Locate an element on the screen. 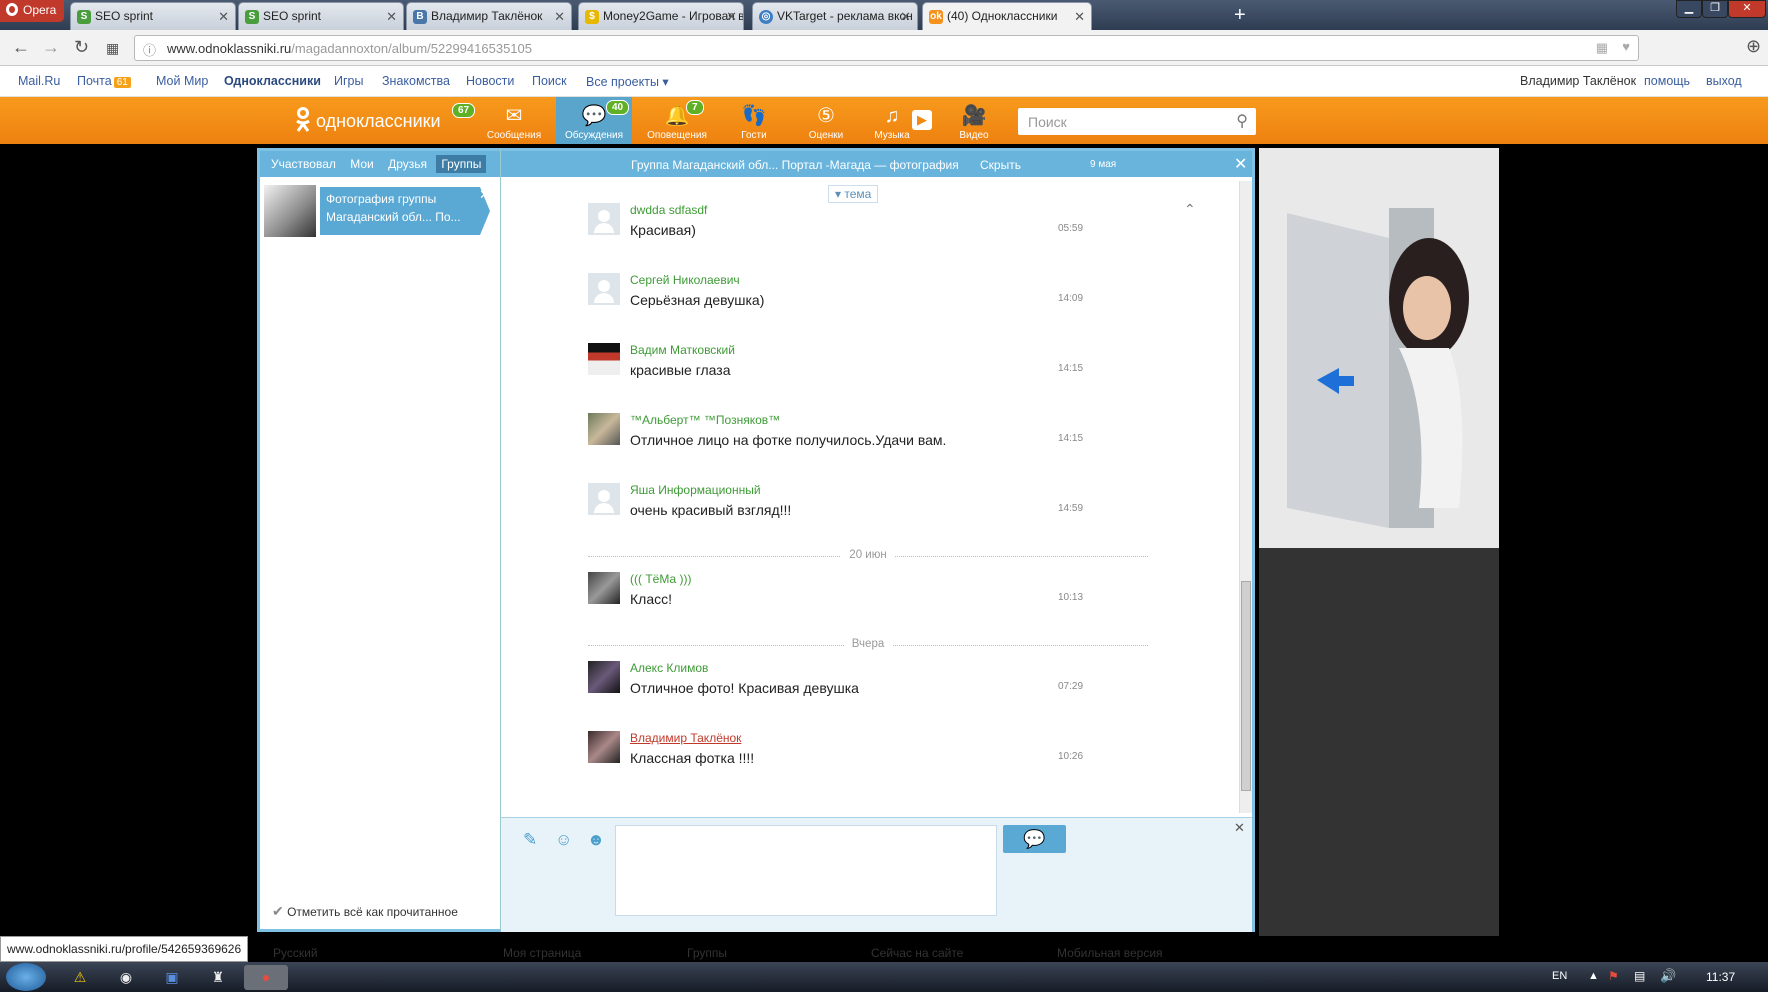 Image resolution: width=1768 pixels, height=992 pixels. footer-link-russian: Русский is located at coordinates (295, 953).